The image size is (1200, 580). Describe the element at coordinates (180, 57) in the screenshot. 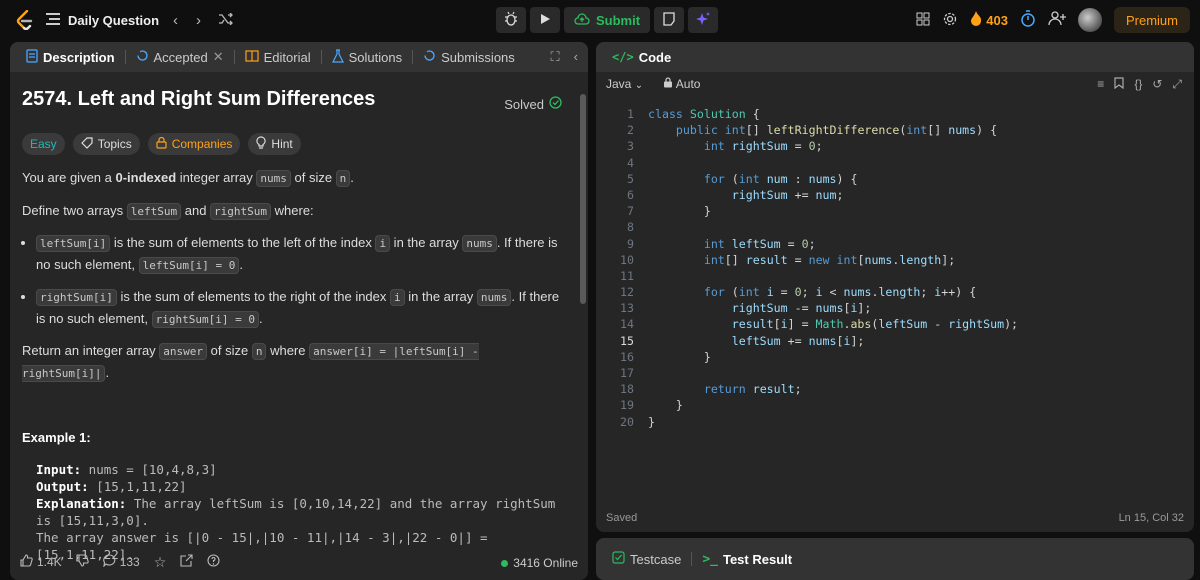

I see `tab-accepted: Accepted ✕` at that location.